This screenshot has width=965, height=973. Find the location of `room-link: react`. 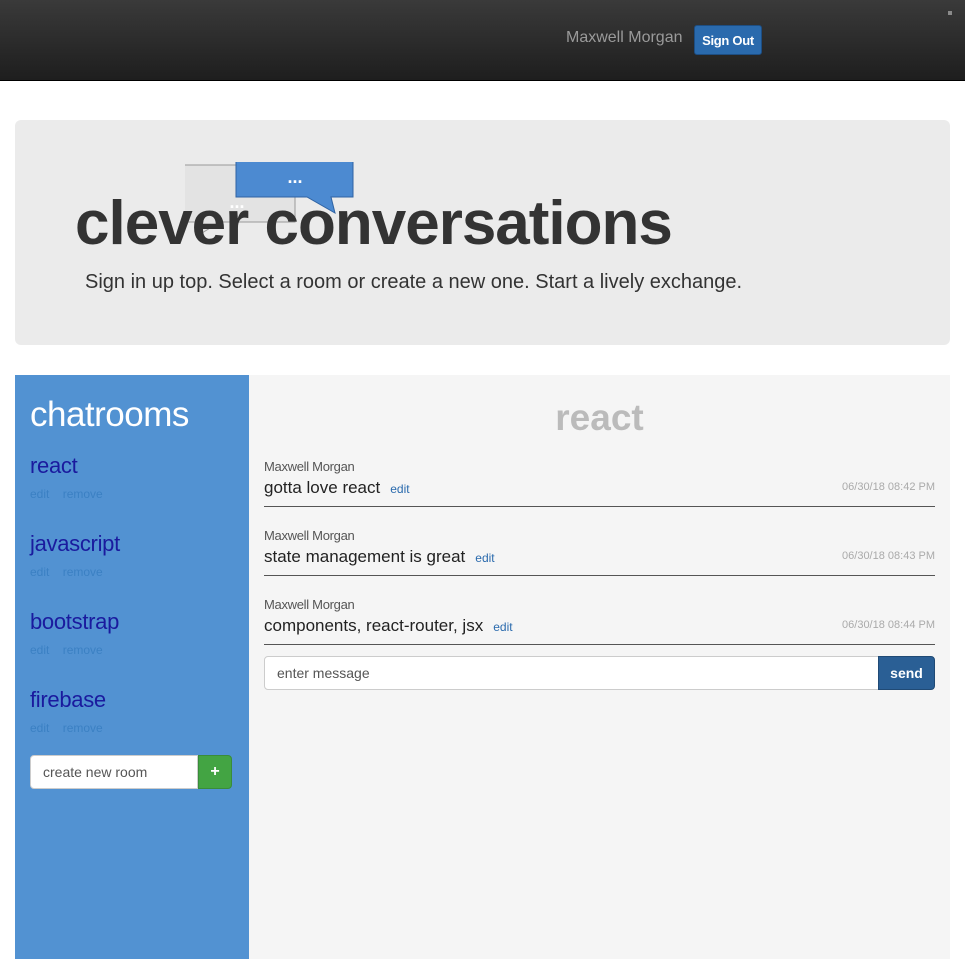

room-link: react is located at coordinates (71, 466).